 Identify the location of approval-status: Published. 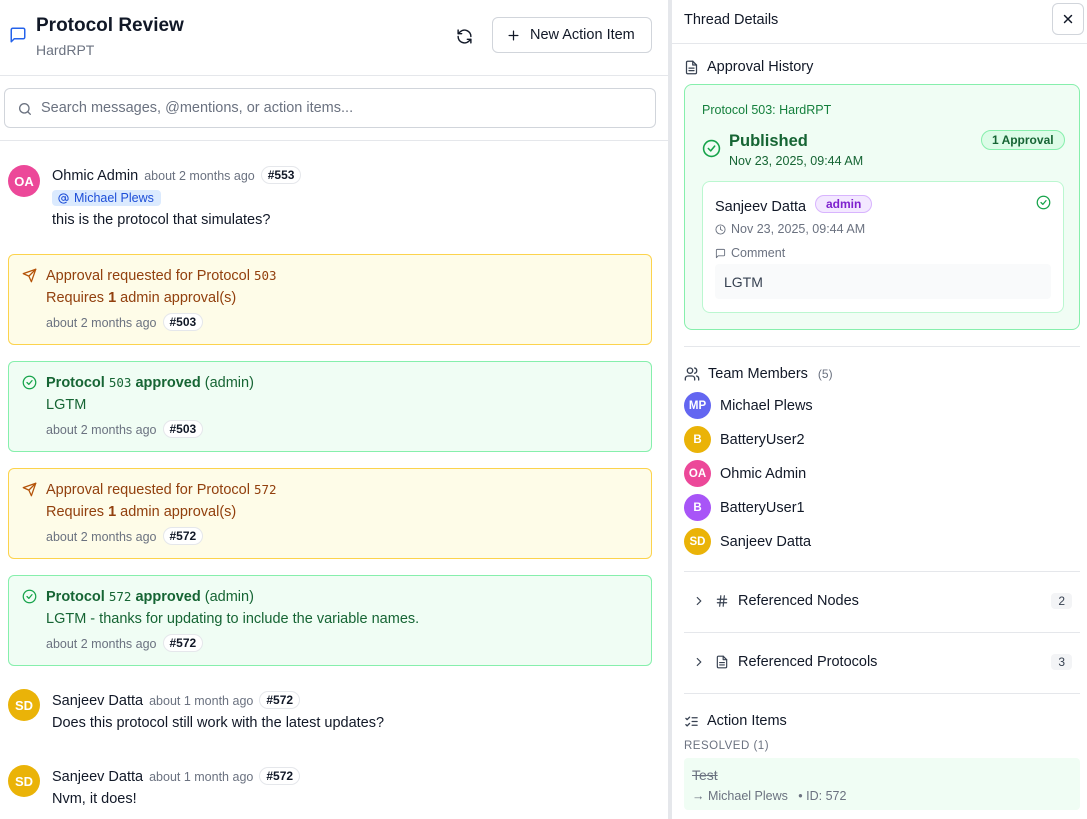
(768, 141).